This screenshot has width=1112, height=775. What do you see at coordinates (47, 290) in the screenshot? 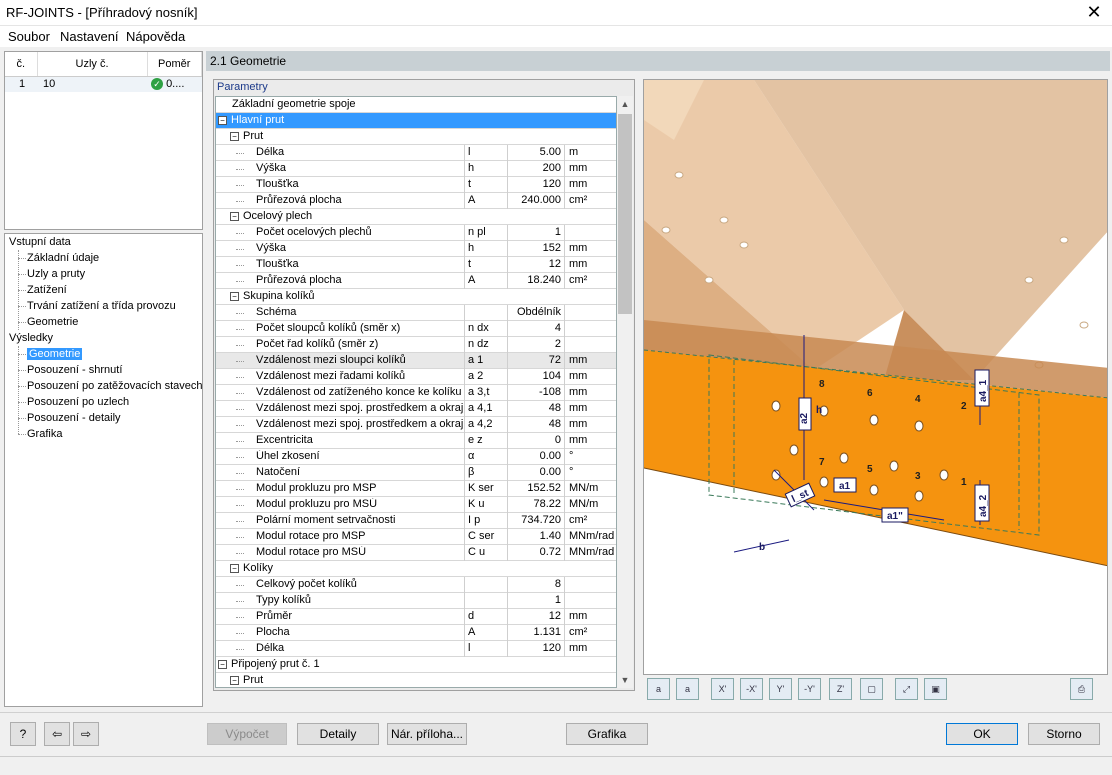
I see `tree-item-zatizeni: Zatížení` at bounding box center [47, 290].